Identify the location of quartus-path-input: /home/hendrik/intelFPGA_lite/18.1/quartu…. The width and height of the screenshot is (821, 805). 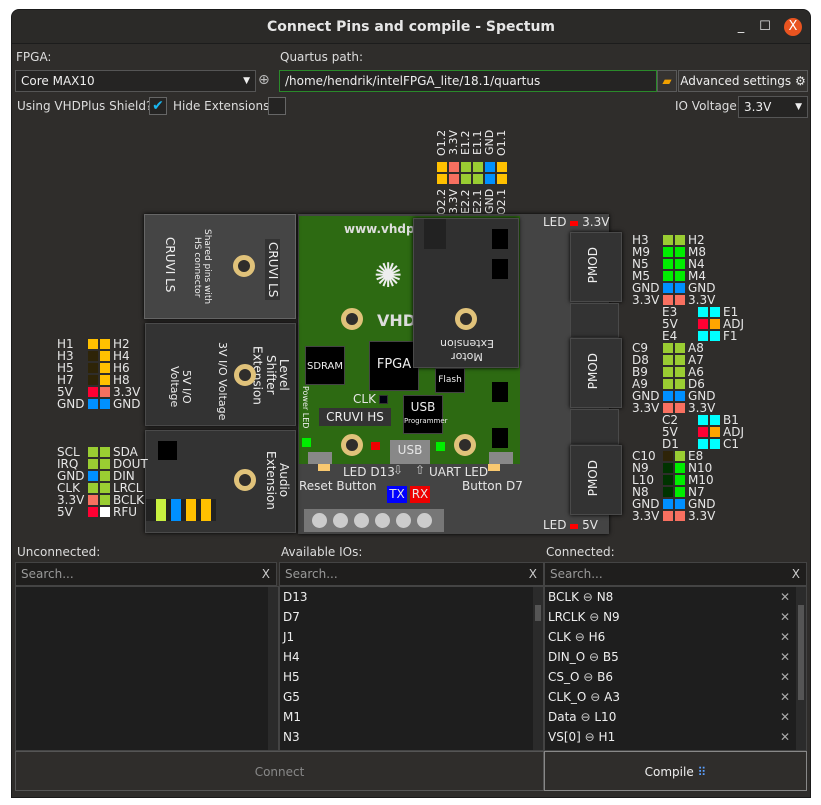
(468, 81).